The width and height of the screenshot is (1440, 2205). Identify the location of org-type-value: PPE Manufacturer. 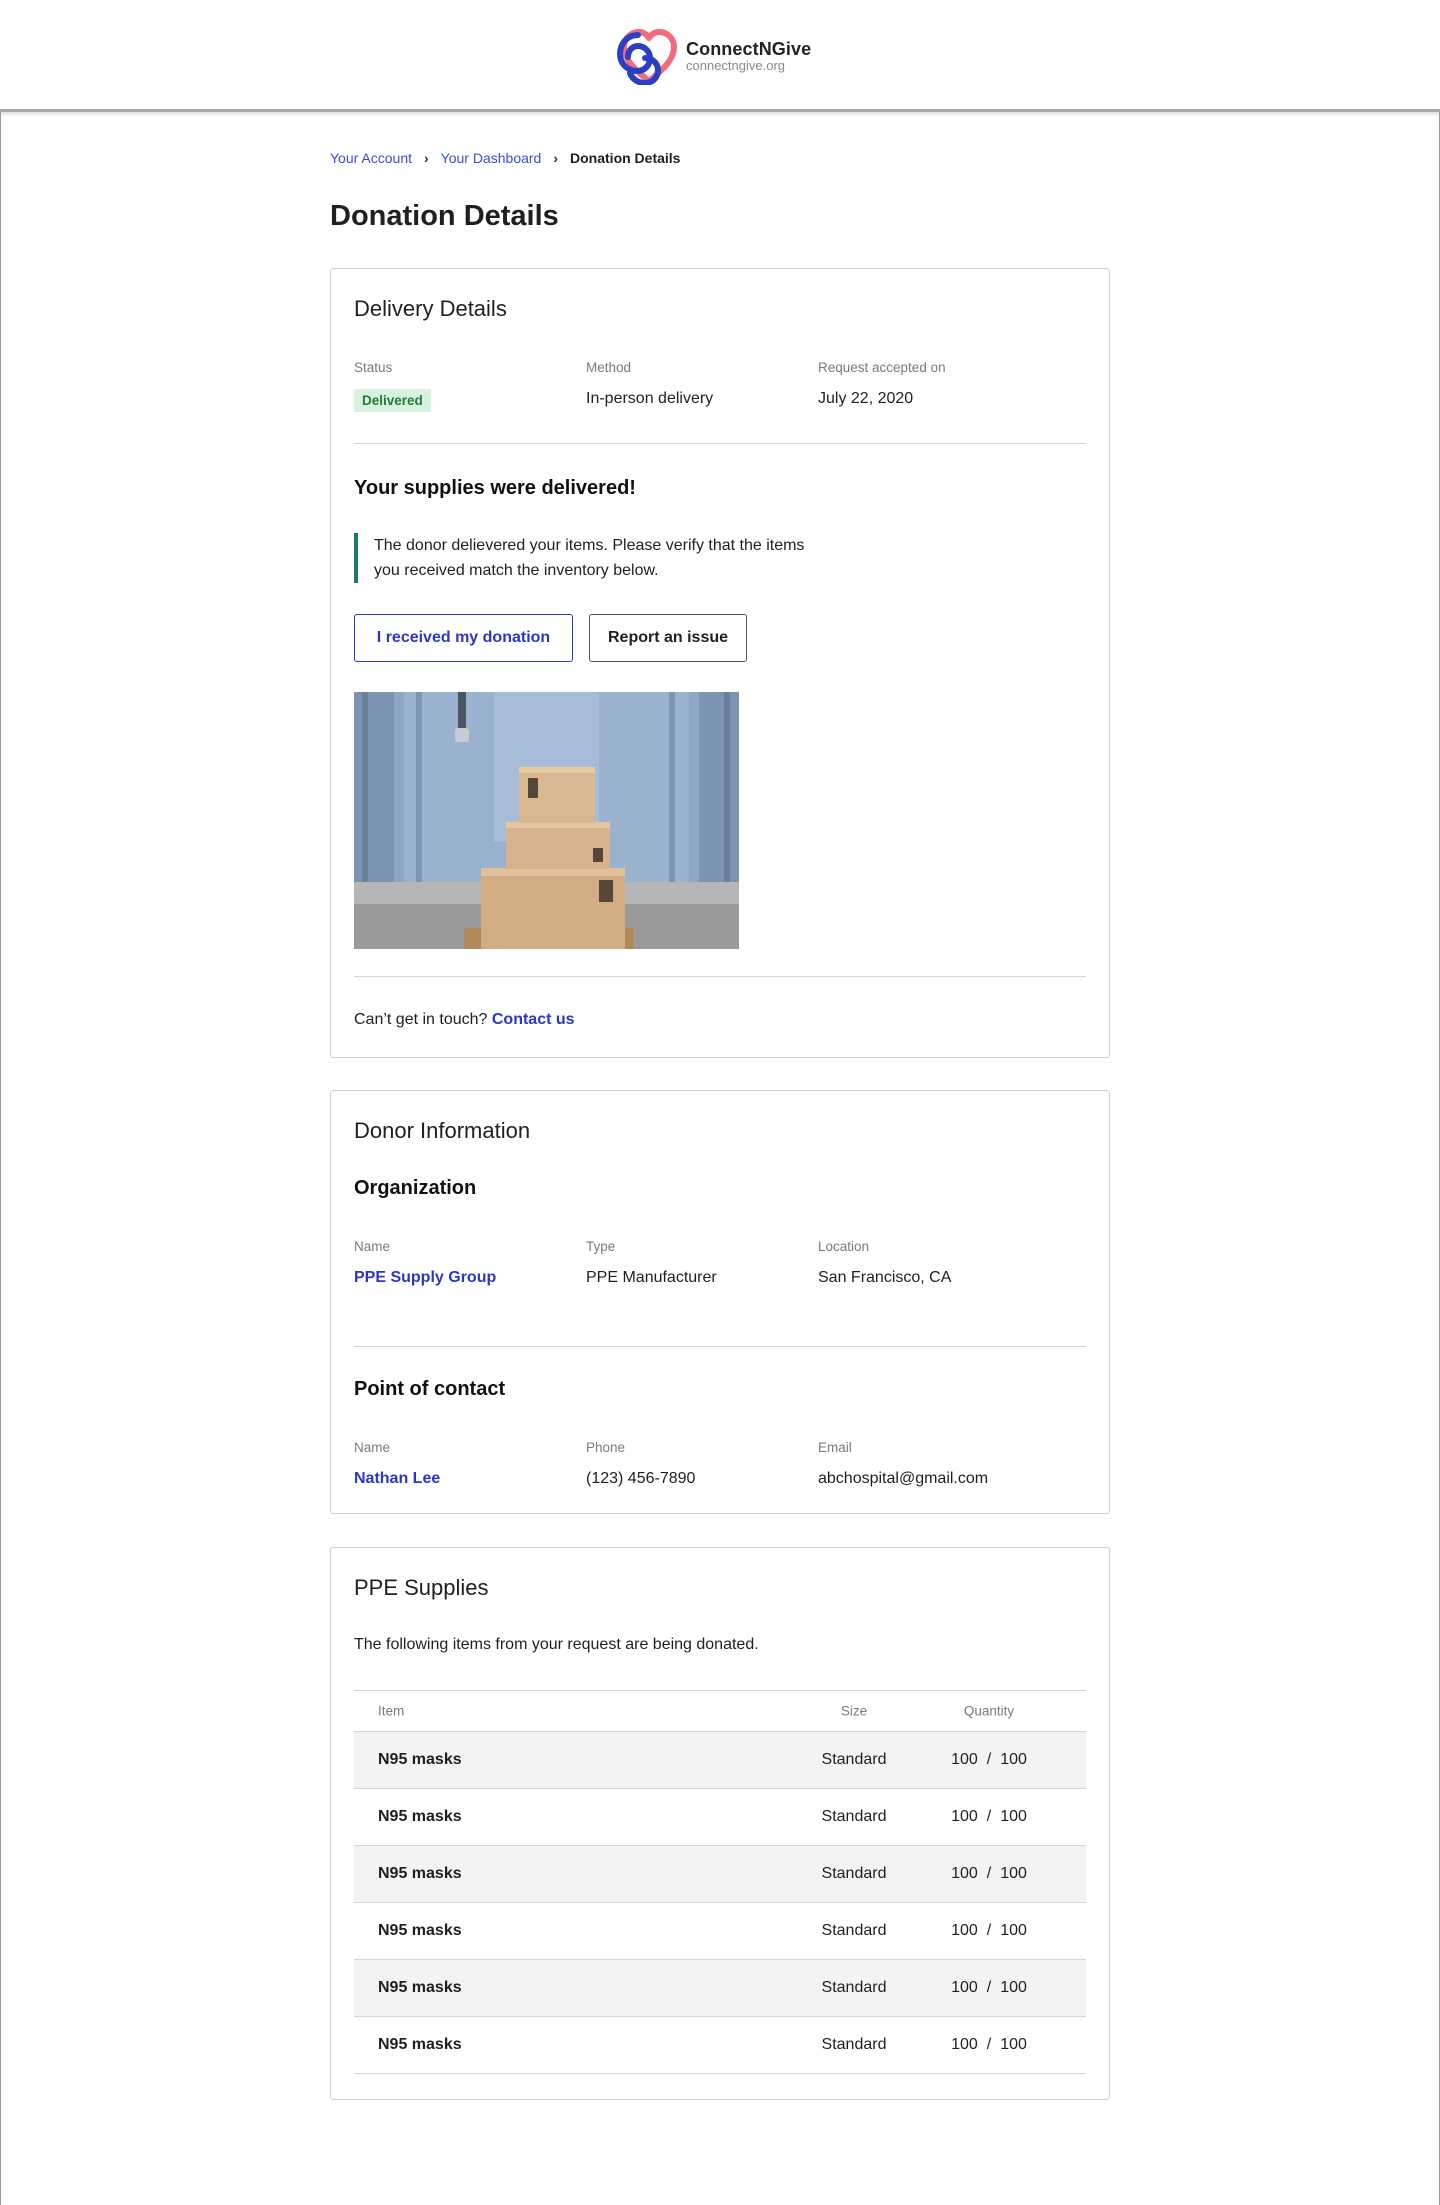
(651, 1277).